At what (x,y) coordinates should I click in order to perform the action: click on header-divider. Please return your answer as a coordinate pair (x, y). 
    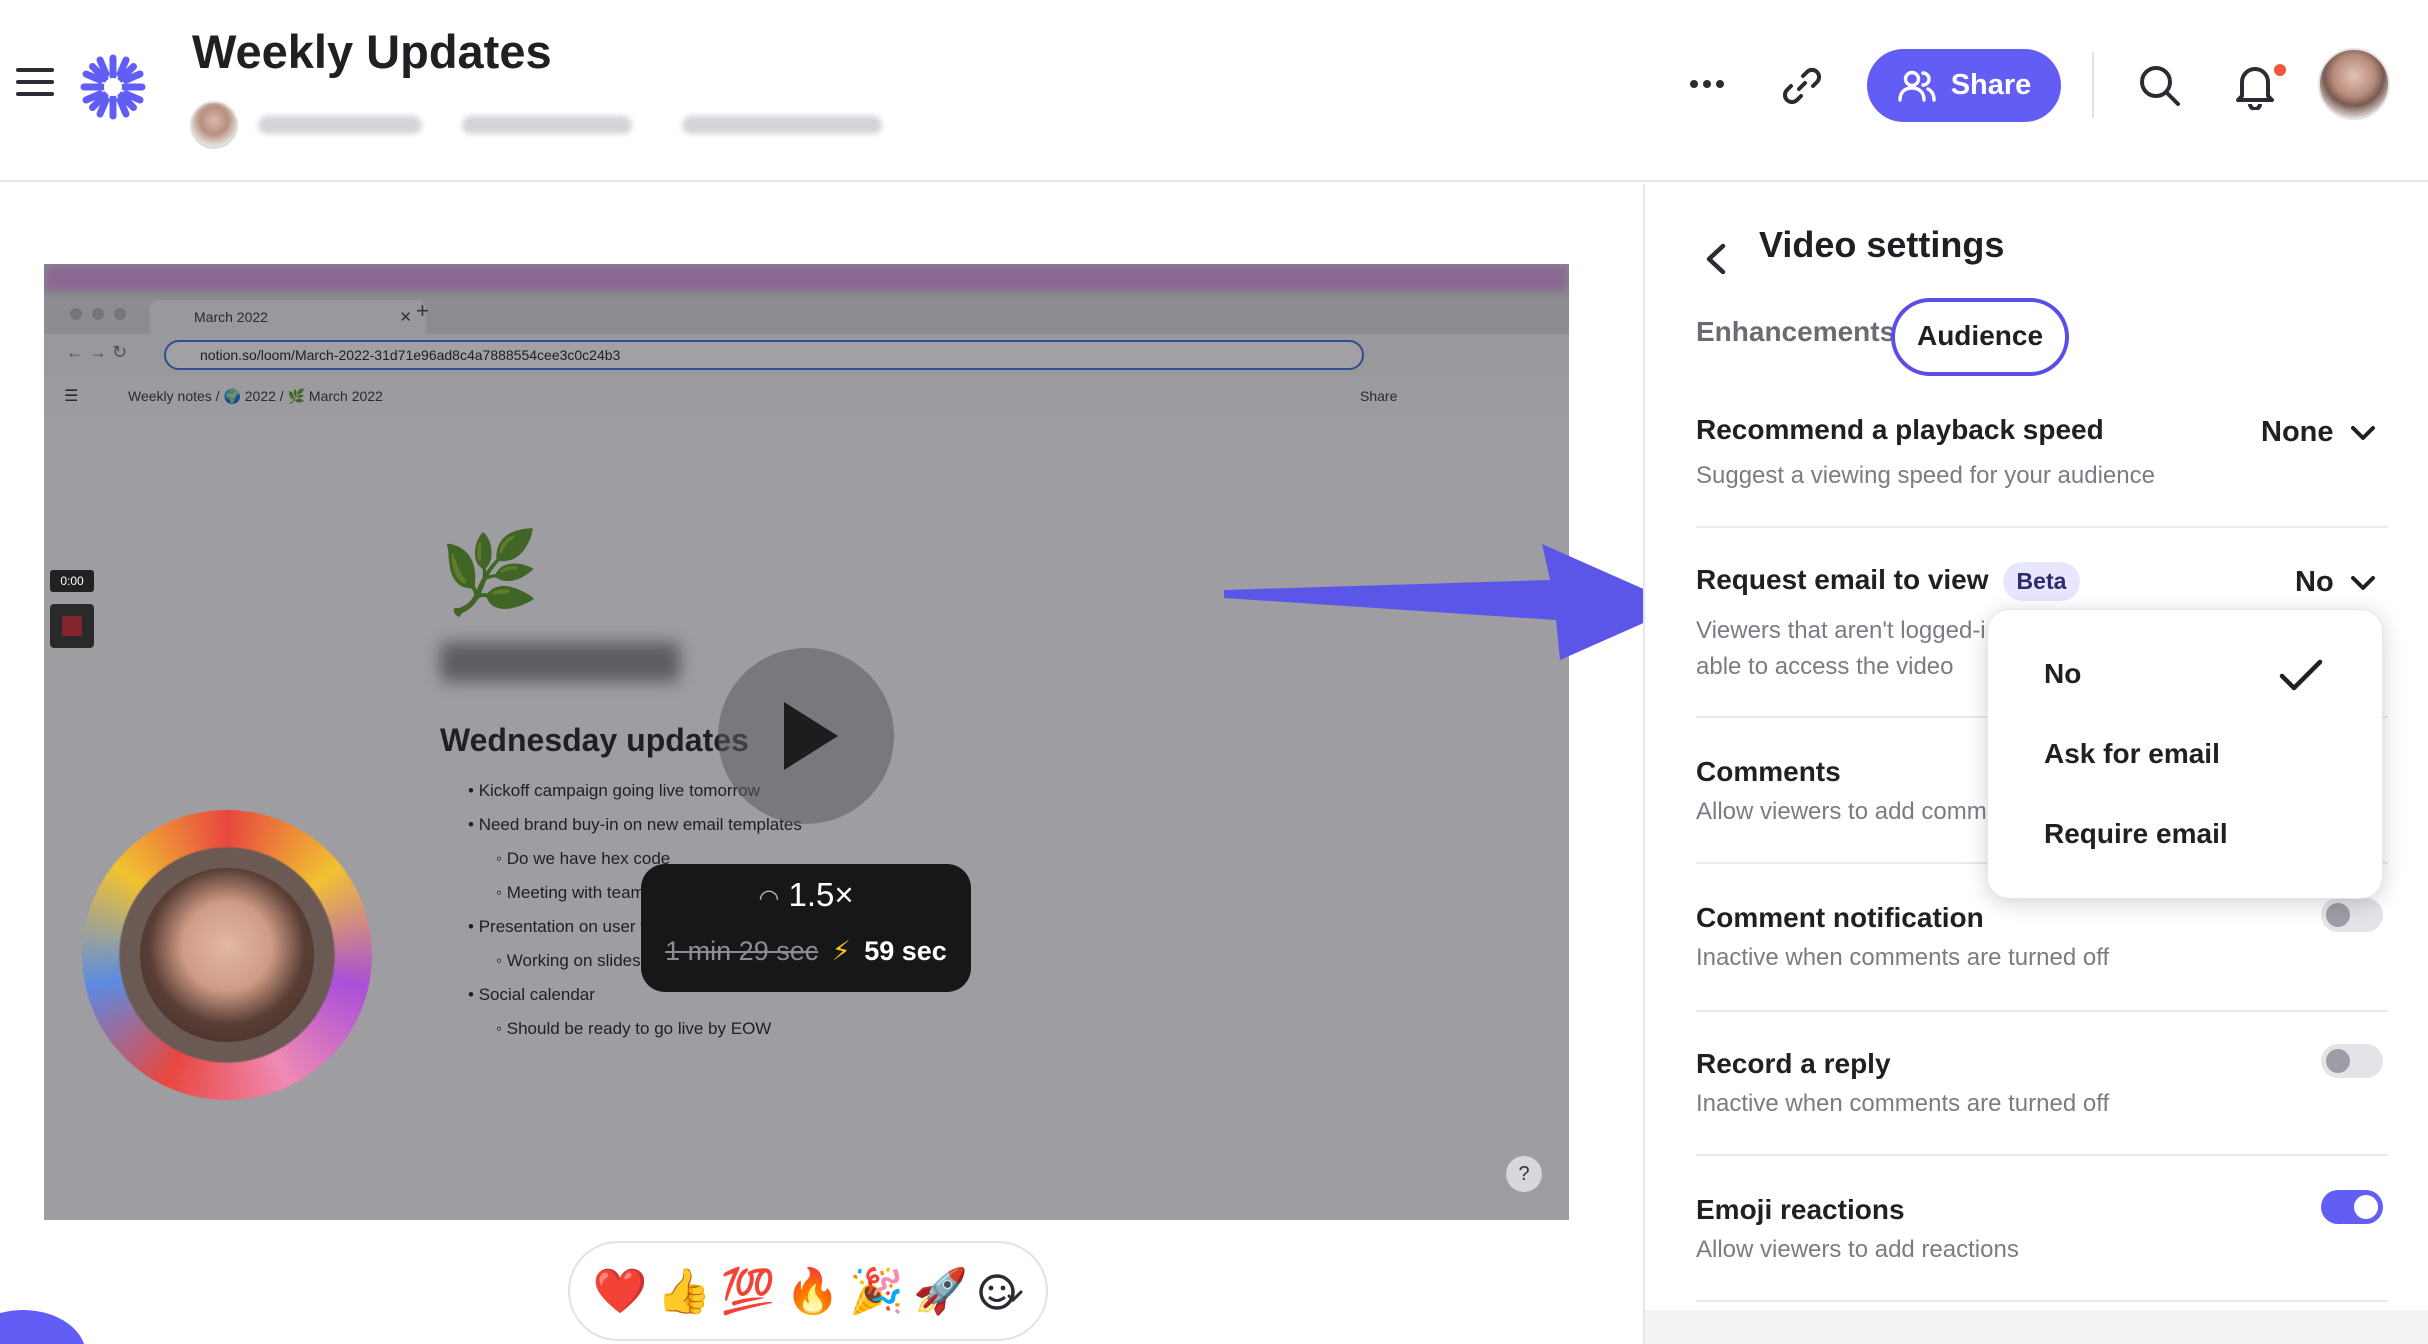
    Looking at the image, I should click on (2093, 85).